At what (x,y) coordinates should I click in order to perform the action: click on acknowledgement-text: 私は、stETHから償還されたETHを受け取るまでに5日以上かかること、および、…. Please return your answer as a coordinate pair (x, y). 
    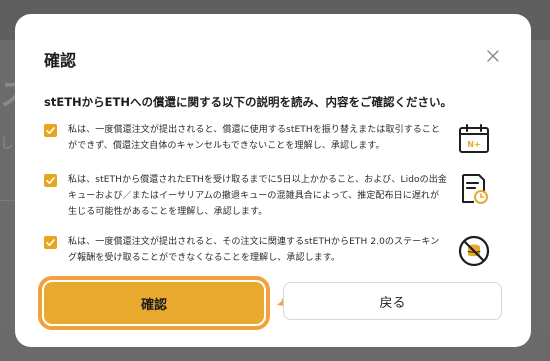
    Looking at the image, I should click on (257, 196).